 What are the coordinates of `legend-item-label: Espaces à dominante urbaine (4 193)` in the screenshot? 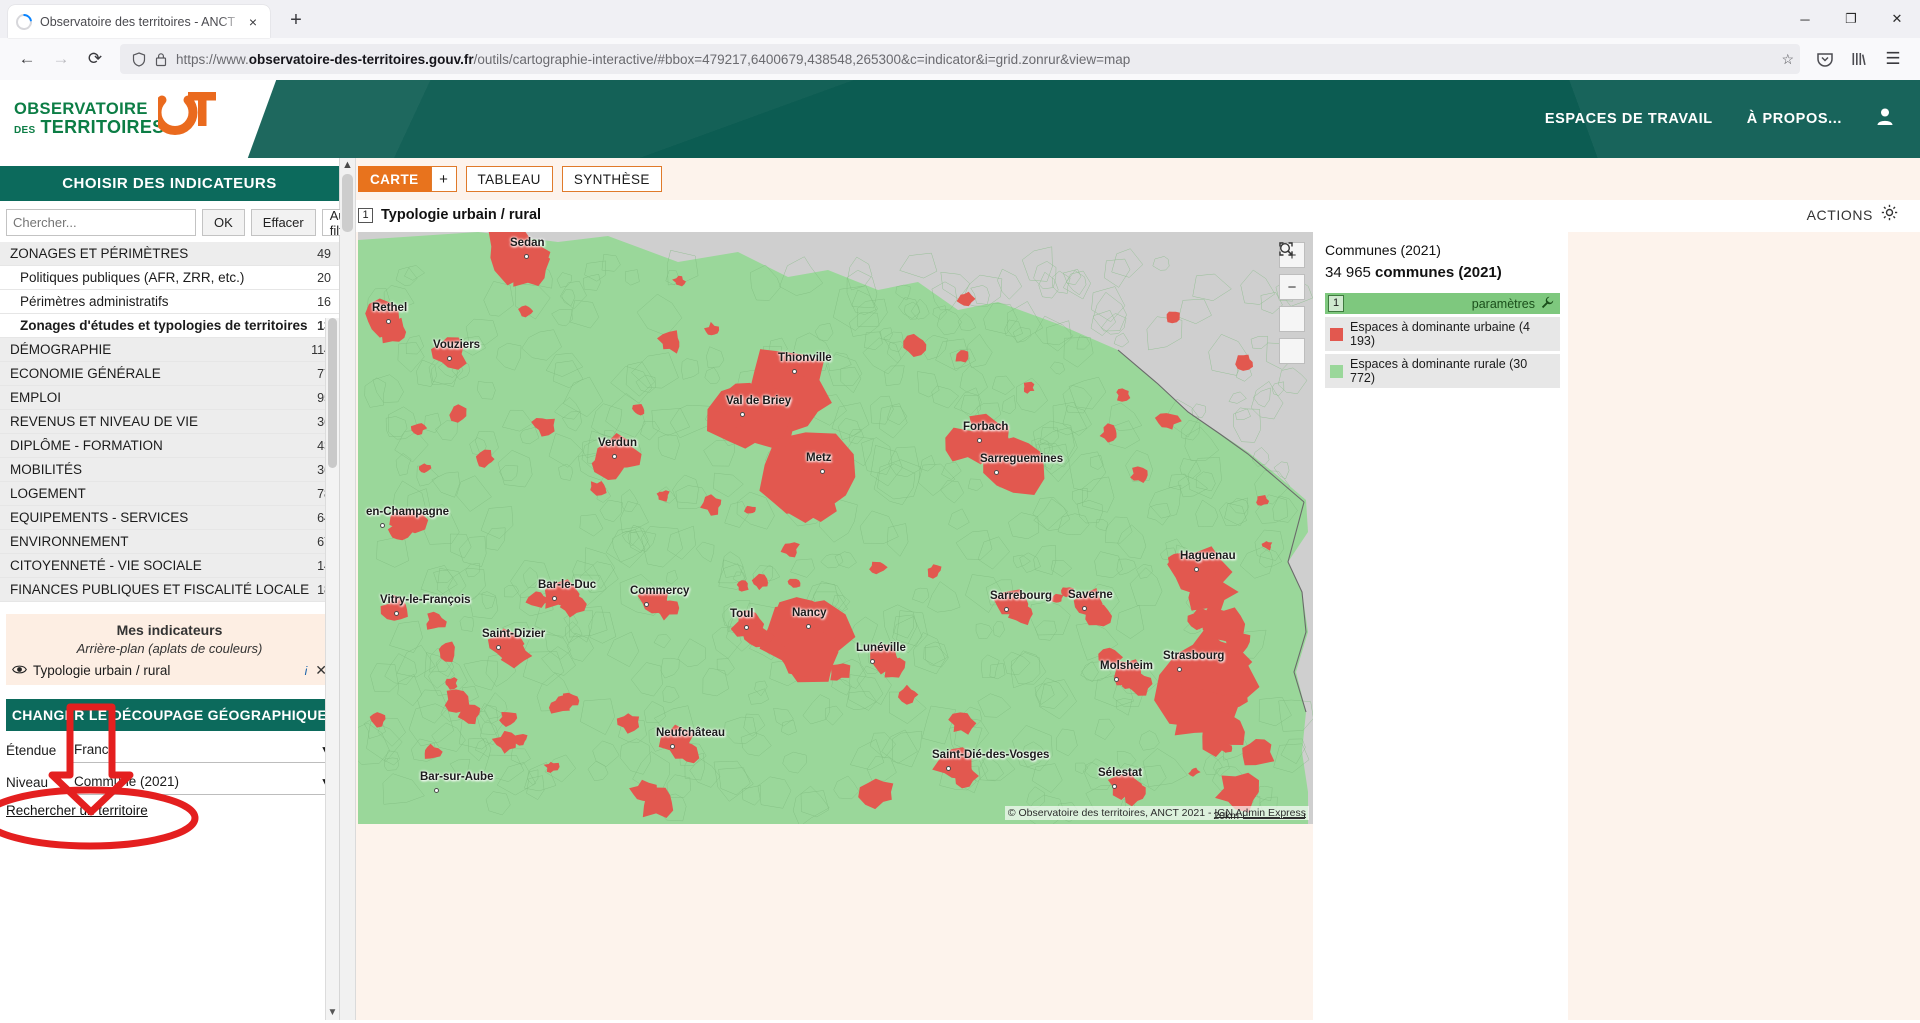 It's located at (1440, 334).